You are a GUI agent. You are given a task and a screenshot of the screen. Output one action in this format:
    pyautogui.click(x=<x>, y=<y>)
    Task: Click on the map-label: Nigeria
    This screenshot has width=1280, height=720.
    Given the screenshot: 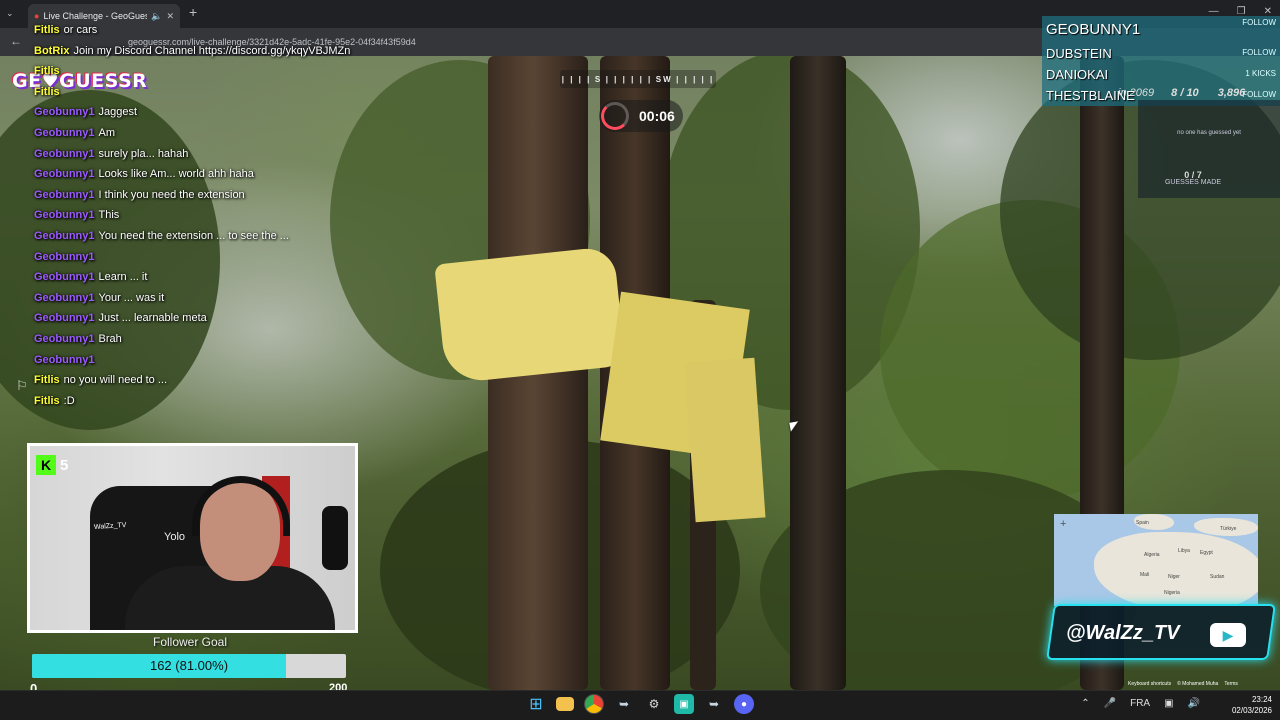 What is the action you would take?
    pyautogui.click(x=1172, y=593)
    